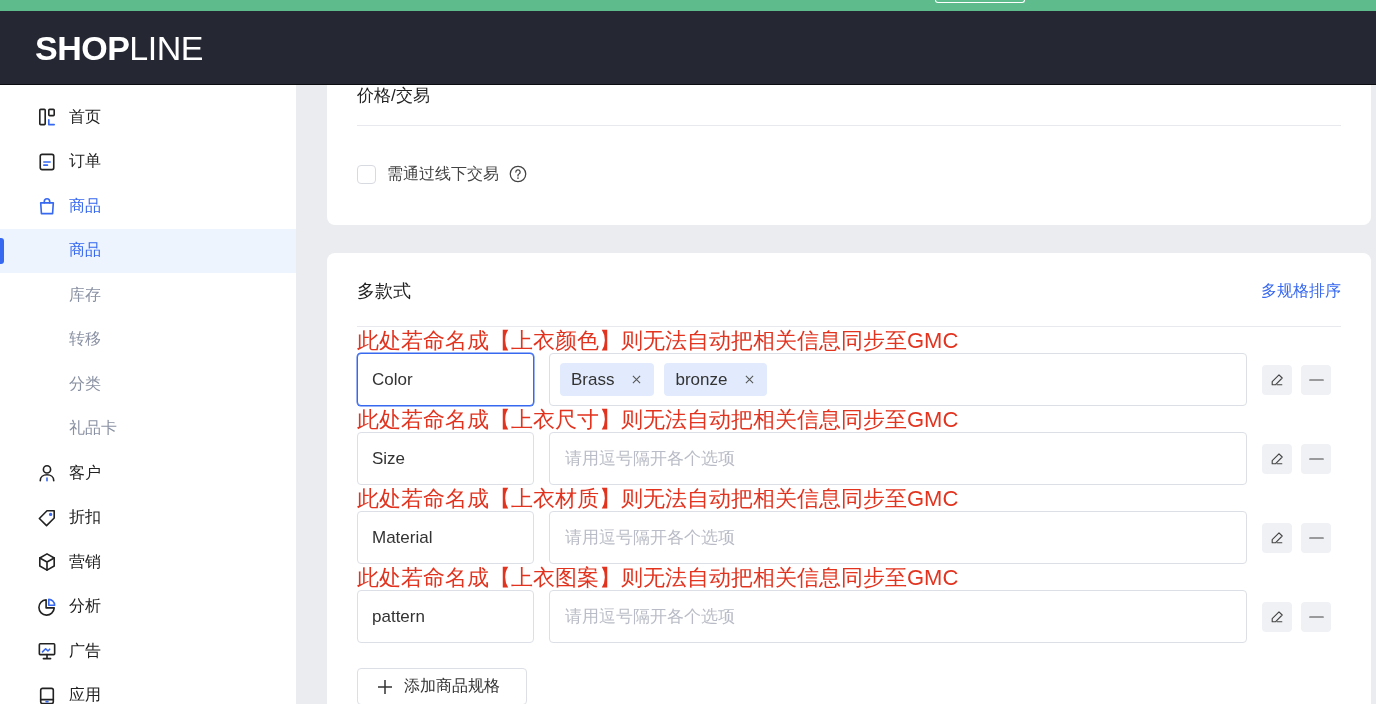  Describe the element at coordinates (47, 473) in the screenshot. I see `person-icon` at that location.